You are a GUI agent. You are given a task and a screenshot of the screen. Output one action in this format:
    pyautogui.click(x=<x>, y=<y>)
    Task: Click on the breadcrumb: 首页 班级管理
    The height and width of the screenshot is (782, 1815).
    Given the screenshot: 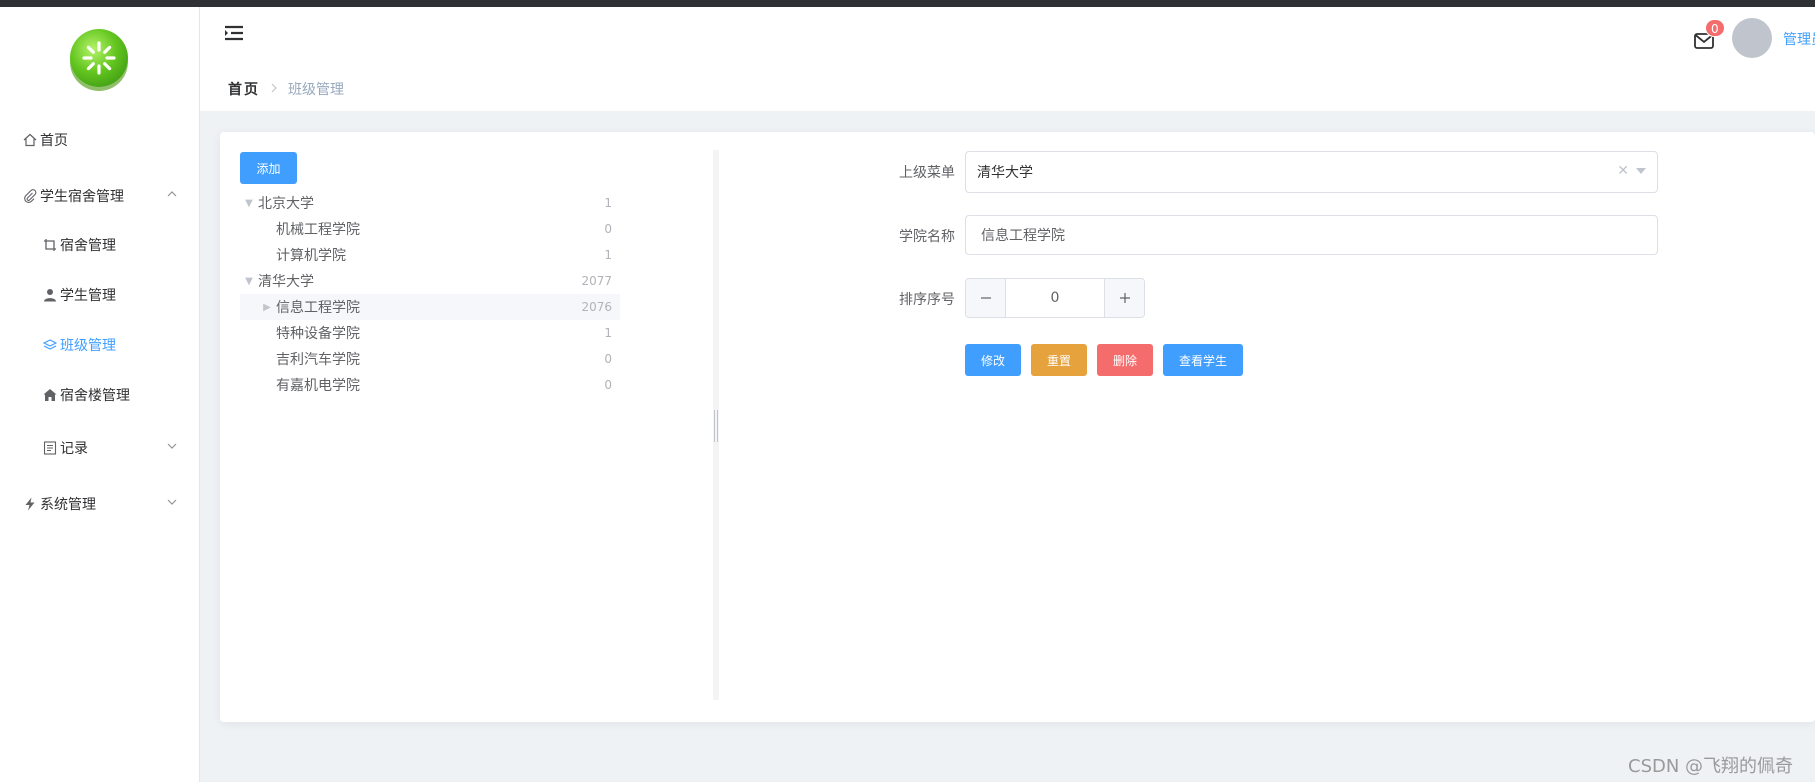 What is the action you would take?
    pyautogui.click(x=286, y=89)
    